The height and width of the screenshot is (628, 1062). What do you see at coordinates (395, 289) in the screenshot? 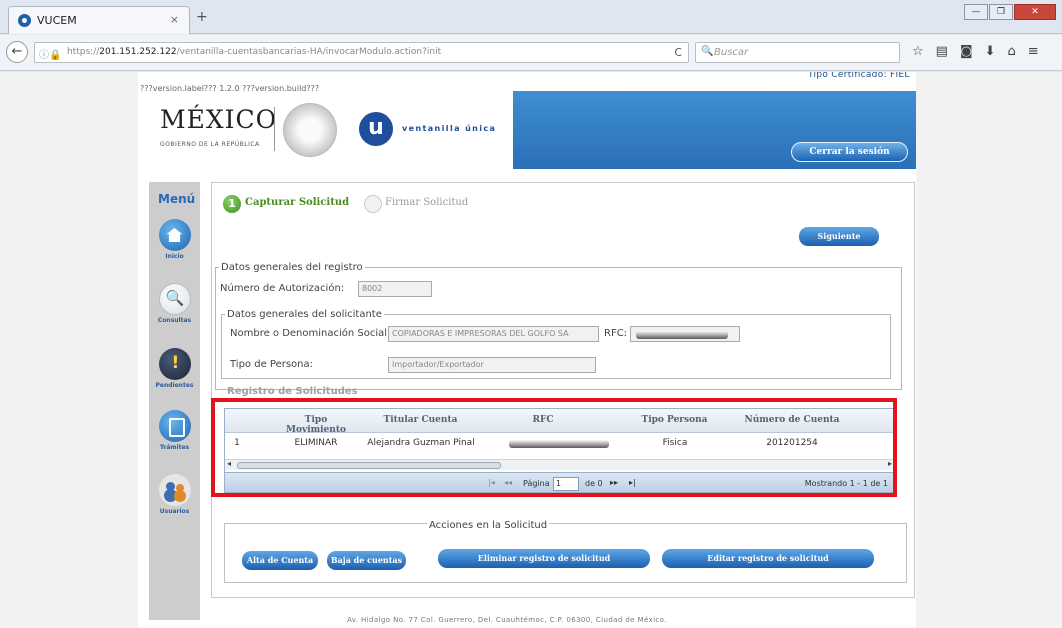
I see `auth-number-field: 8002` at bounding box center [395, 289].